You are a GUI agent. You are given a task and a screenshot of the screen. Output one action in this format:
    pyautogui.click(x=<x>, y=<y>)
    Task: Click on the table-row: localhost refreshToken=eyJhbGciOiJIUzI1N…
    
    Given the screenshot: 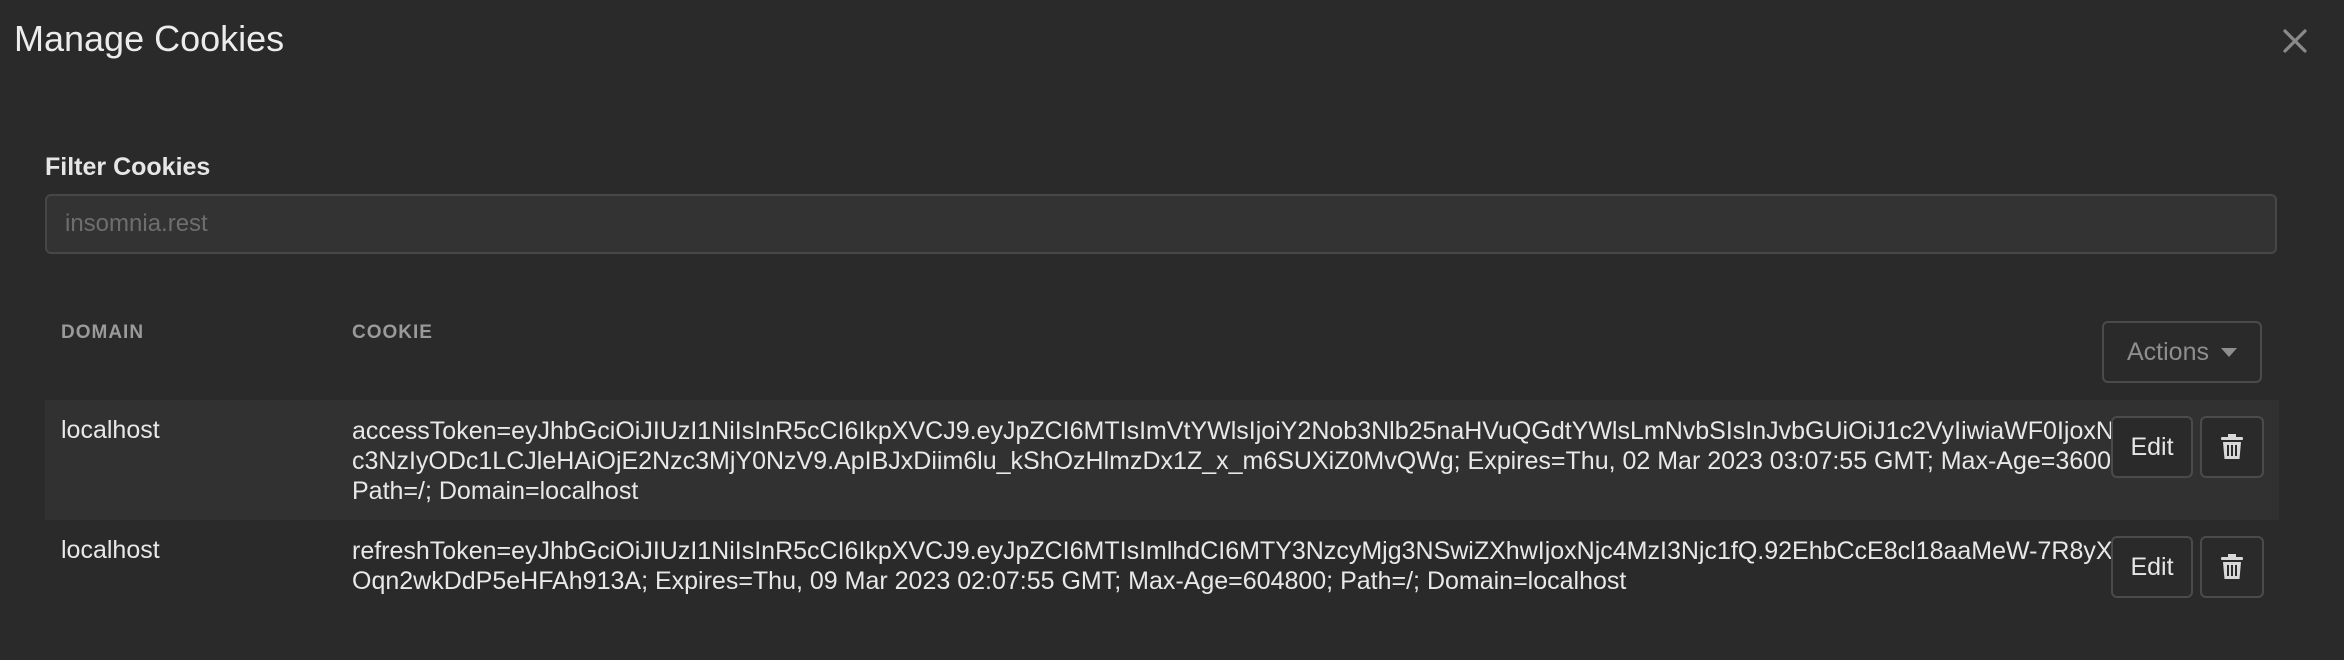 What is the action you would take?
    pyautogui.click(x=1162, y=568)
    